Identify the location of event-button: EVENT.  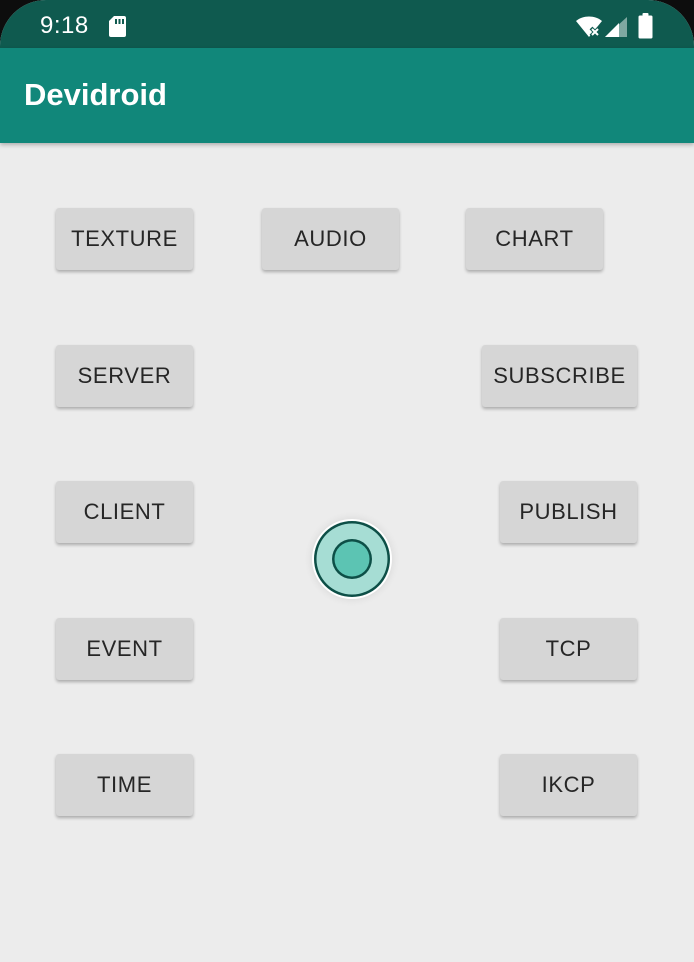
(124, 649).